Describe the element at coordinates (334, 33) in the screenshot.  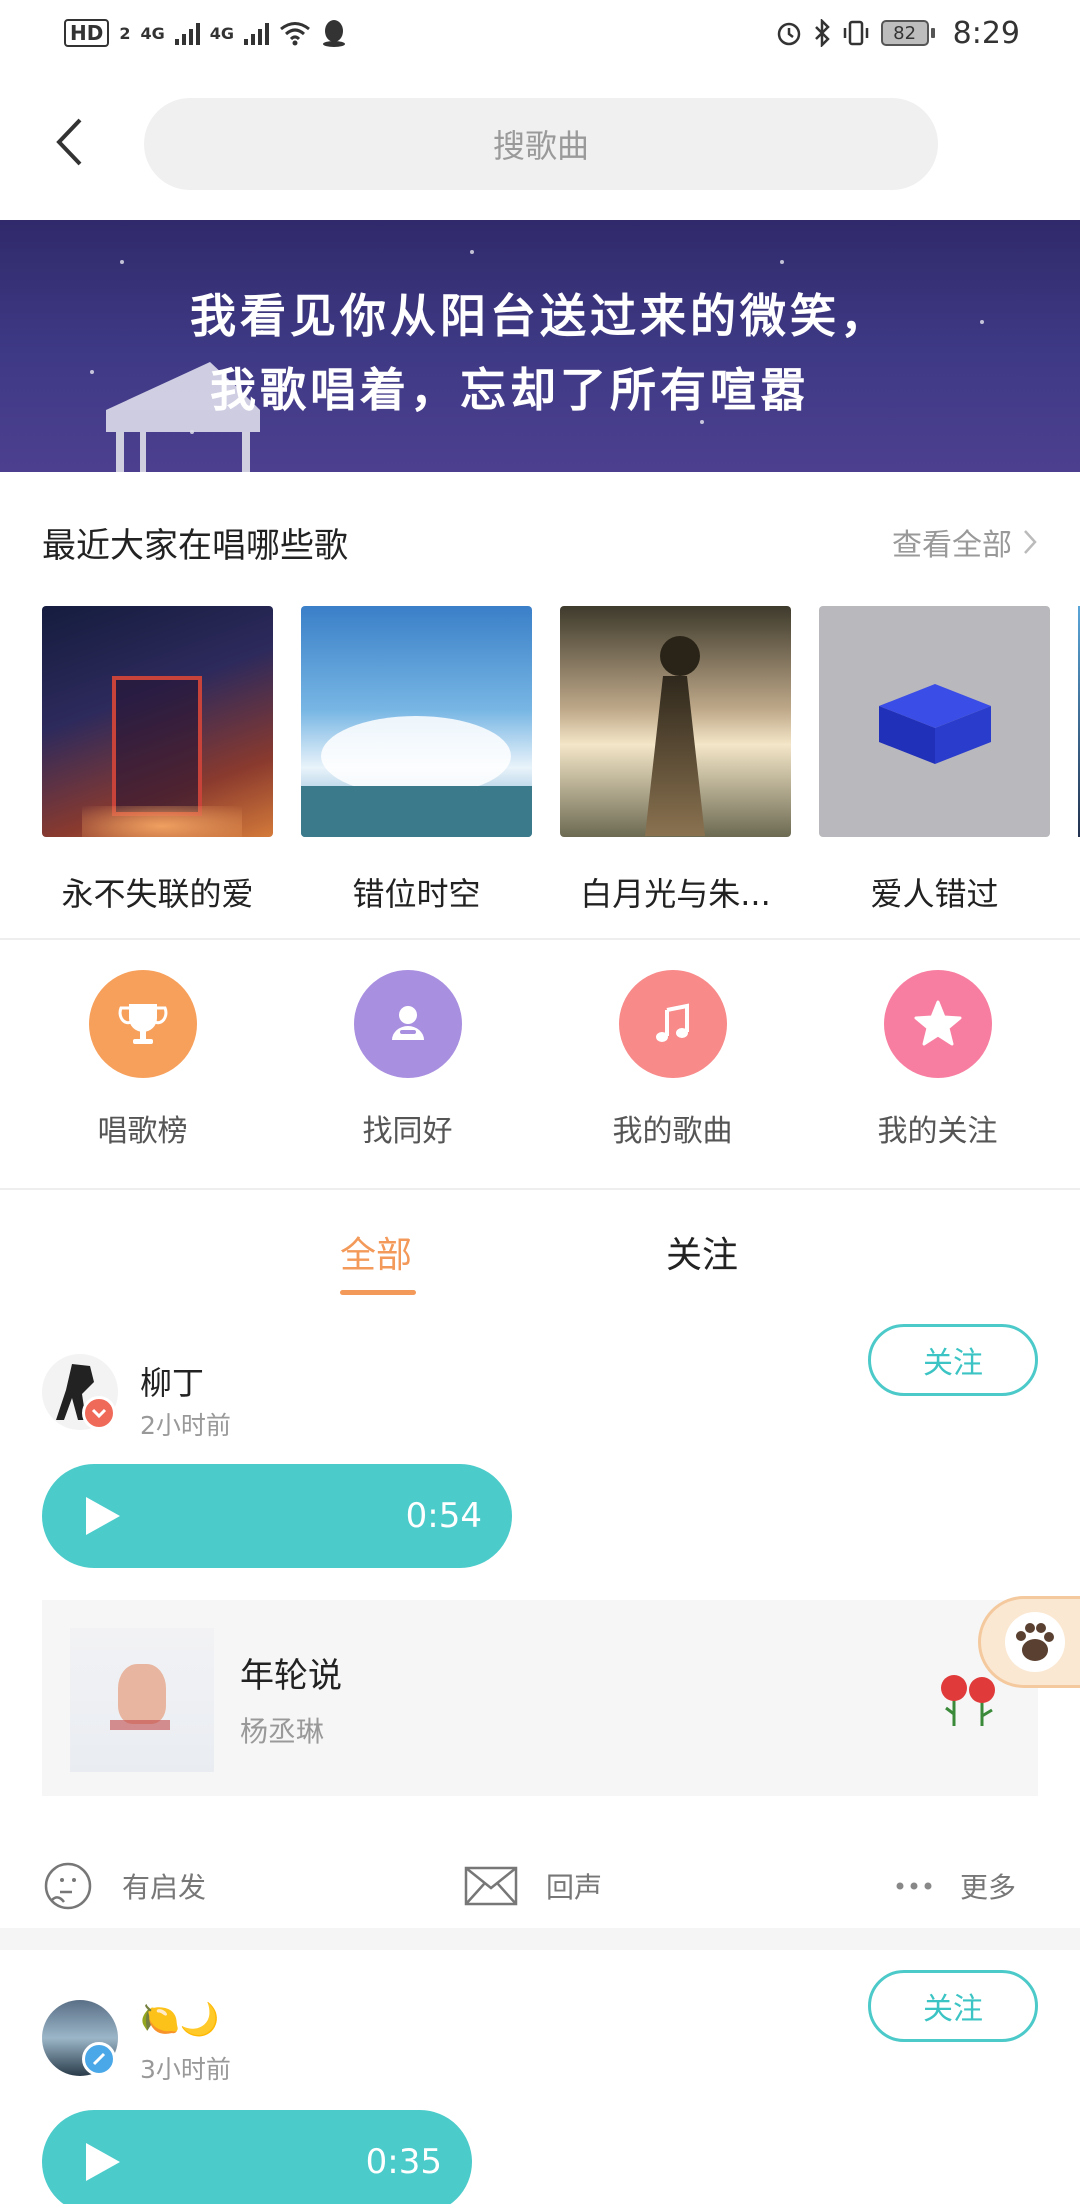
I see `qq-notification-icon` at that location.